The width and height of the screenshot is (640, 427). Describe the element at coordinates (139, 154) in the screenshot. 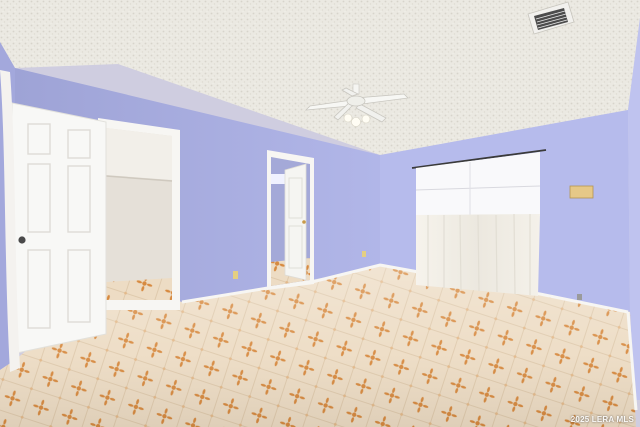

I see `closet-shelf-wall` at that location.